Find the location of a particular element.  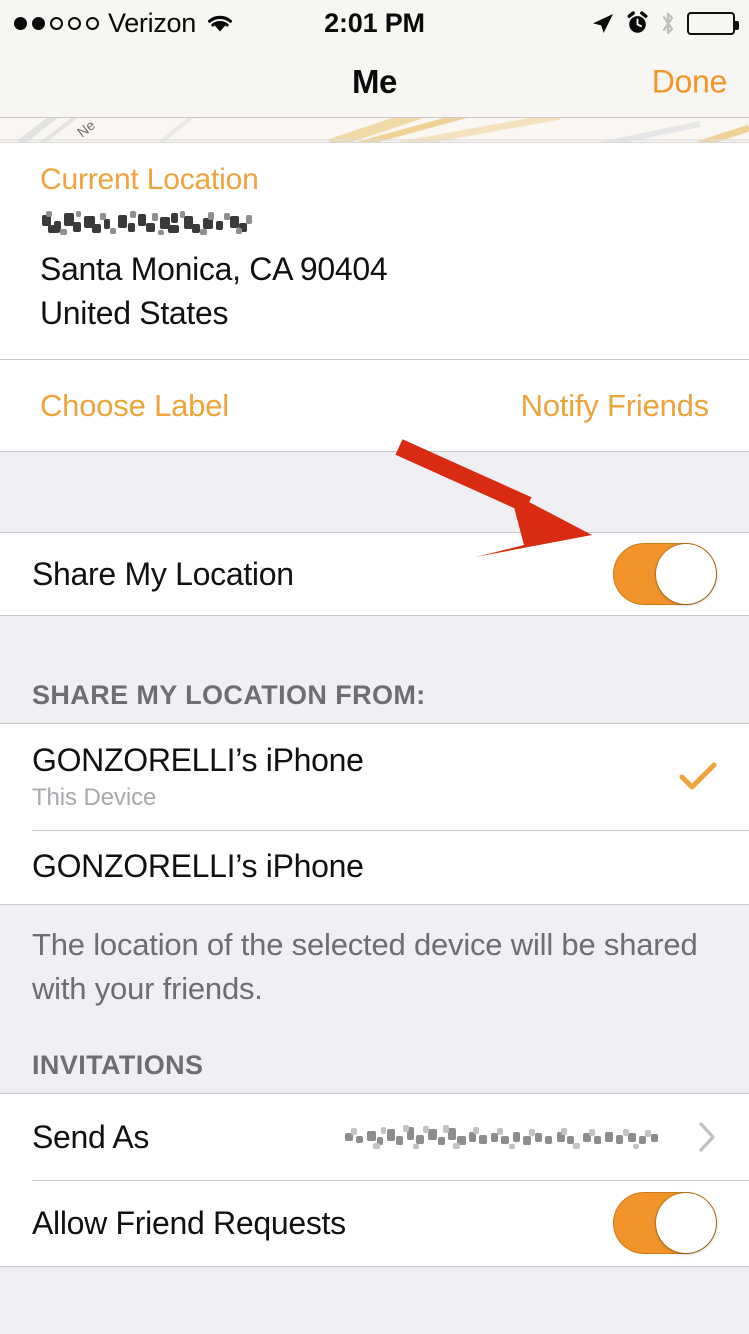

share-my-location-toggle is located at coordinates (665, 574).